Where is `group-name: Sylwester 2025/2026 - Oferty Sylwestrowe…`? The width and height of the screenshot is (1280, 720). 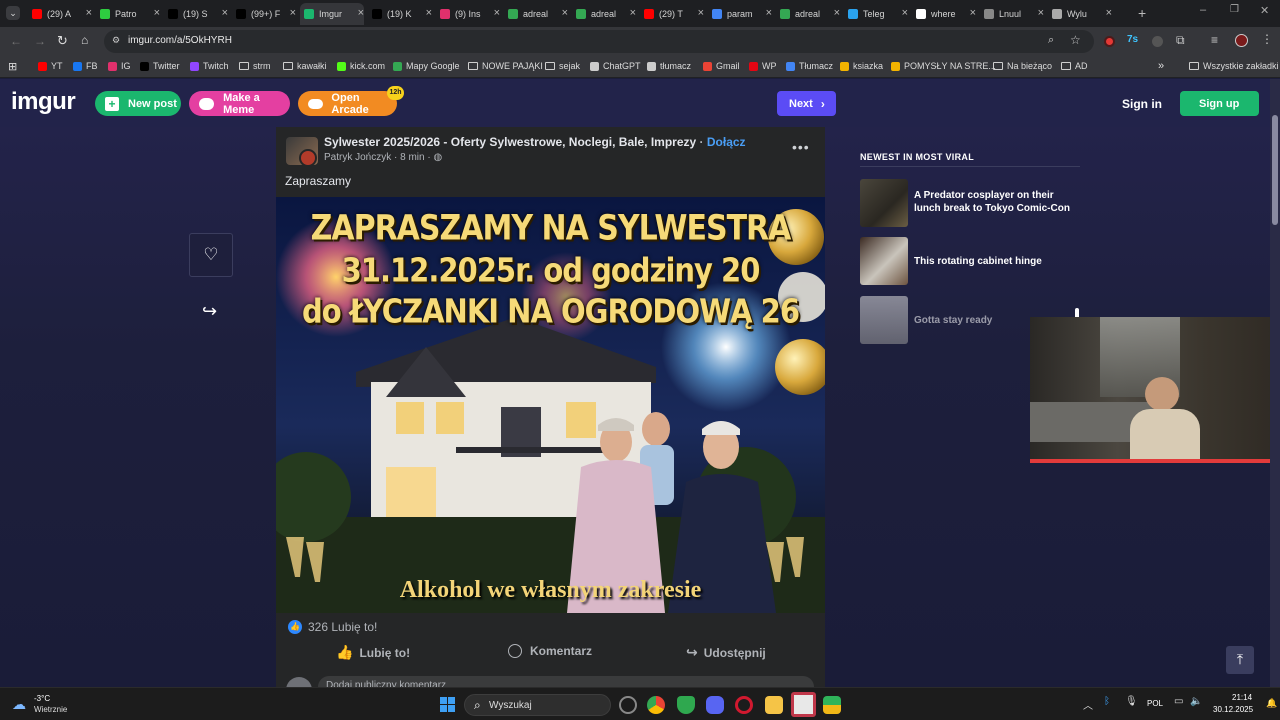
group-name: Sylwester 2025/2026 - Oferty Sylwestrowe… is located at coordinates (510, 142).